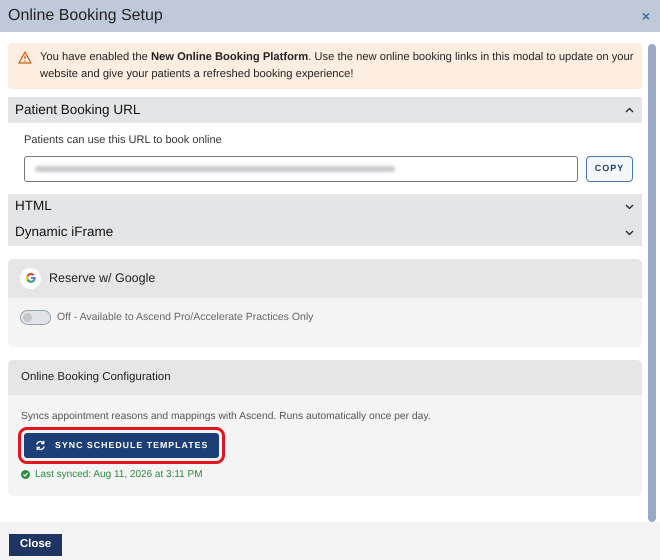 The height and width of the screenshot is (560, 660). I want to click on copy-button: COPY, so click(609, 169).